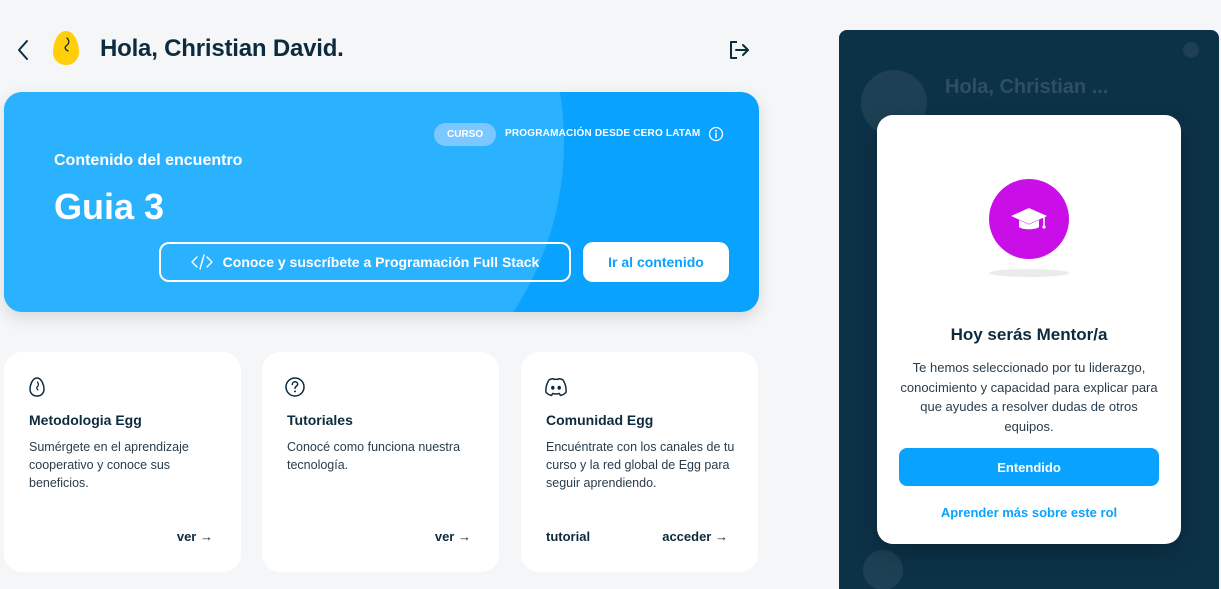  I want to click on logout-button, so click(739, 50).